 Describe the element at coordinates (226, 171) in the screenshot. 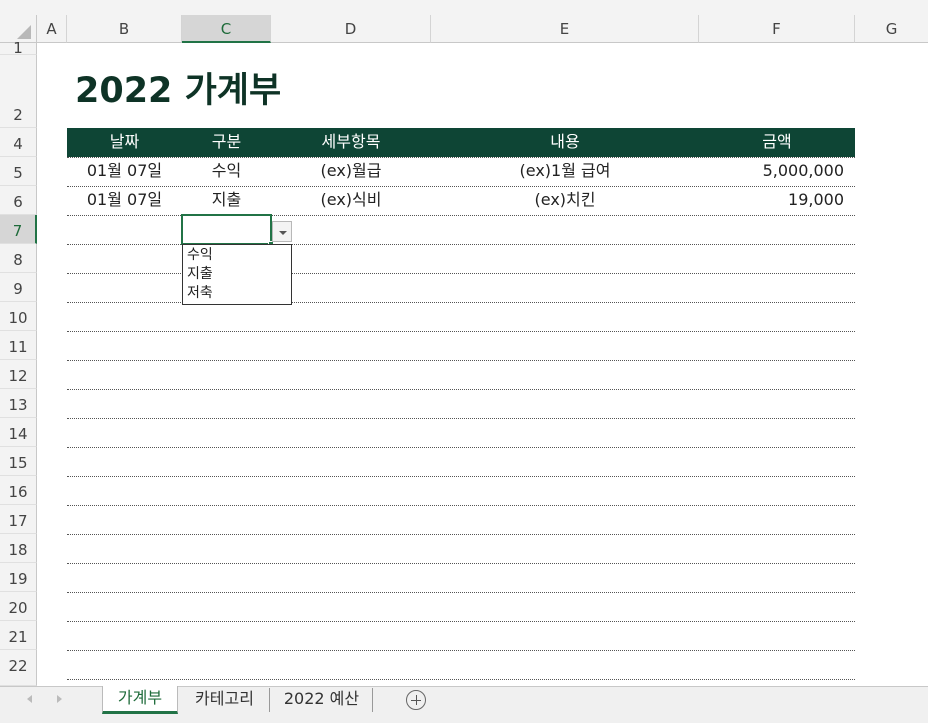

I see `cell-c5-type: 수익` at that location.